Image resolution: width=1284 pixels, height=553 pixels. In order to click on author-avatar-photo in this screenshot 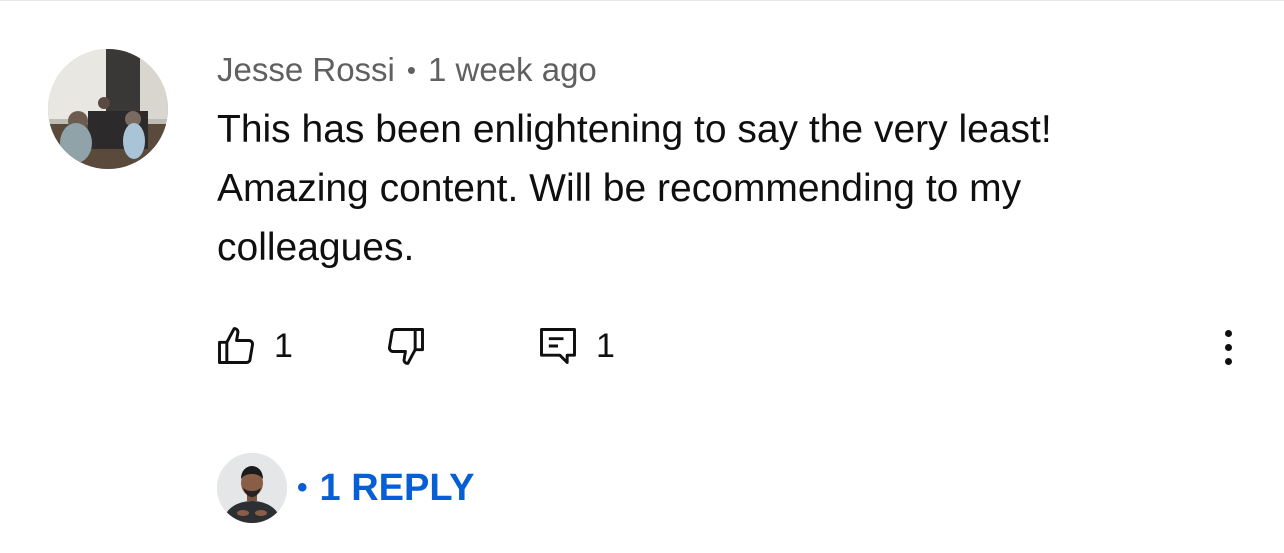, I will do `click(108, 109)`.